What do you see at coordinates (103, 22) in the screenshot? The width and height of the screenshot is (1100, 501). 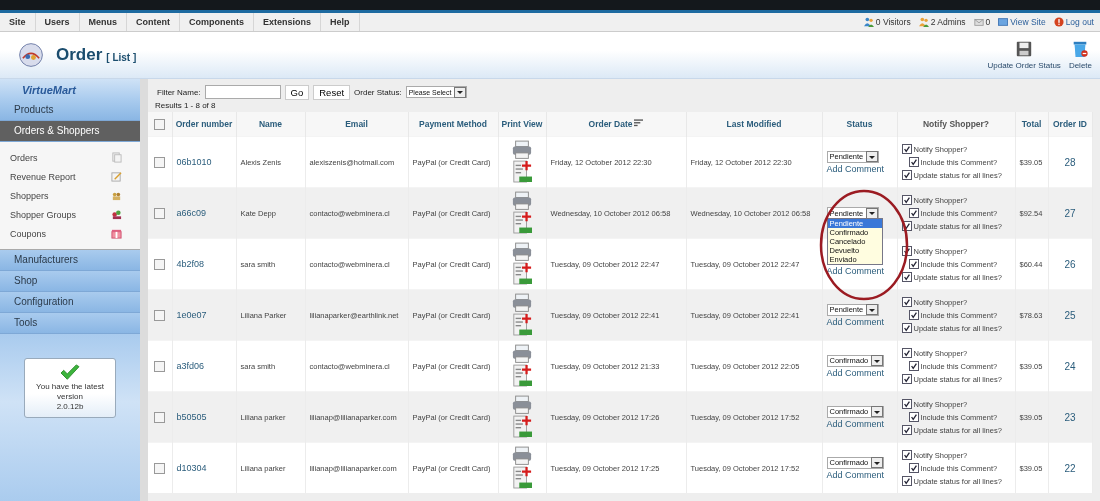 I see `menu-item: Menus` at bounding box center [103, 22].